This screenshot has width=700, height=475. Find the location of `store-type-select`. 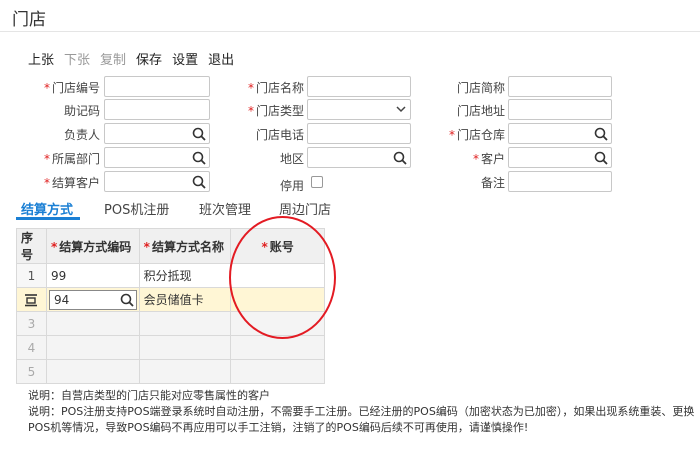

store-type-select is located at coordinates (359, 109).